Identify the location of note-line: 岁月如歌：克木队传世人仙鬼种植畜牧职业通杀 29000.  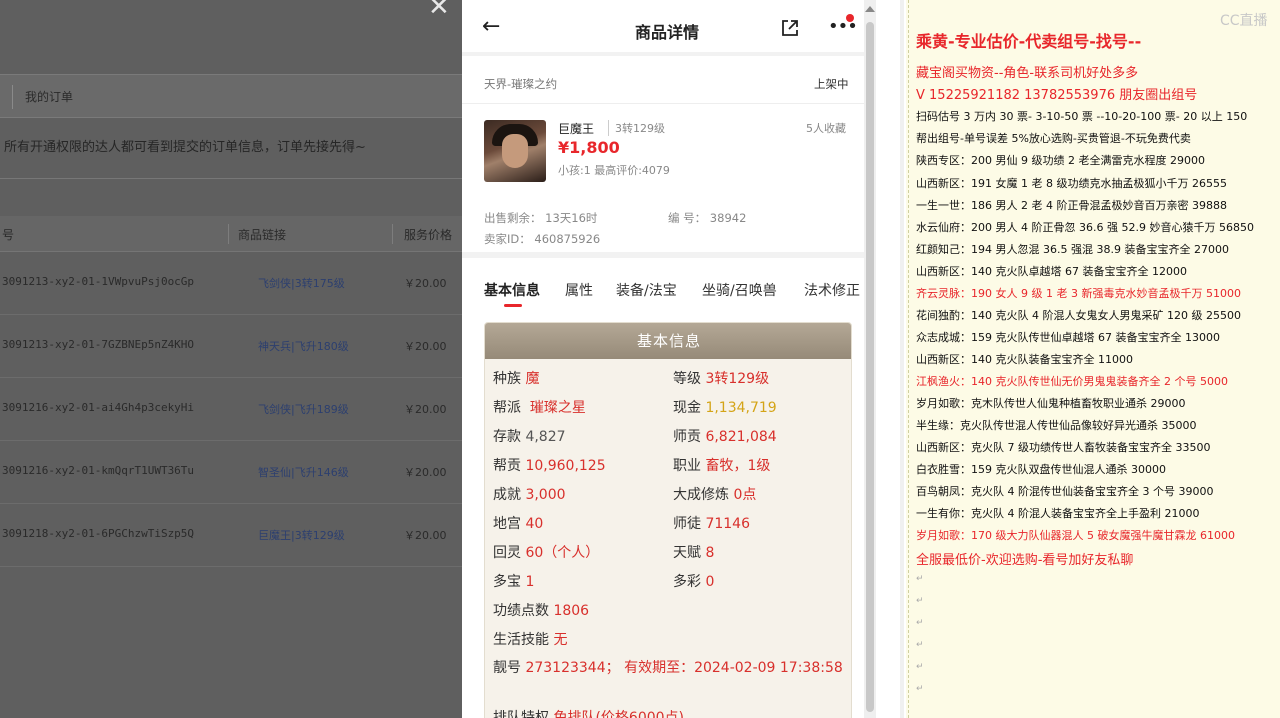
(1051, 403).